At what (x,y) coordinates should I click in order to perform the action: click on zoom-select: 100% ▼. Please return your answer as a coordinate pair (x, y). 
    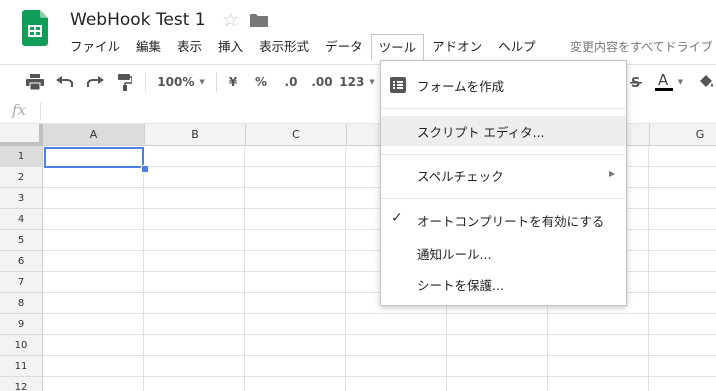
    Looking at the image, I should click on (181, 82).